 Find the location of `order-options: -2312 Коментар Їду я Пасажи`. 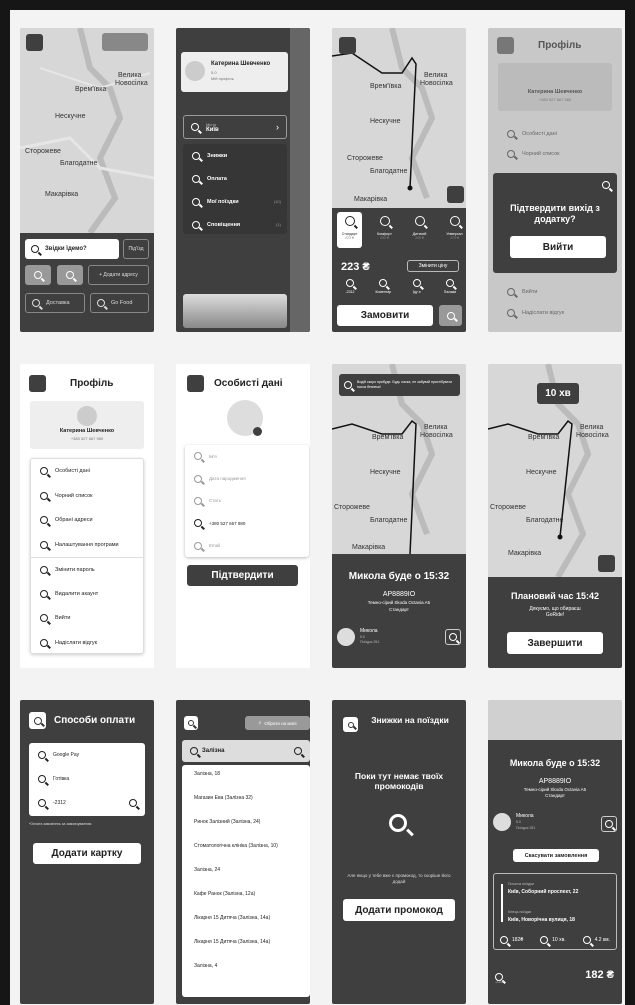

order-options: -2312 Коментар Їду я Пасажи is located at coordinates (400, 289).